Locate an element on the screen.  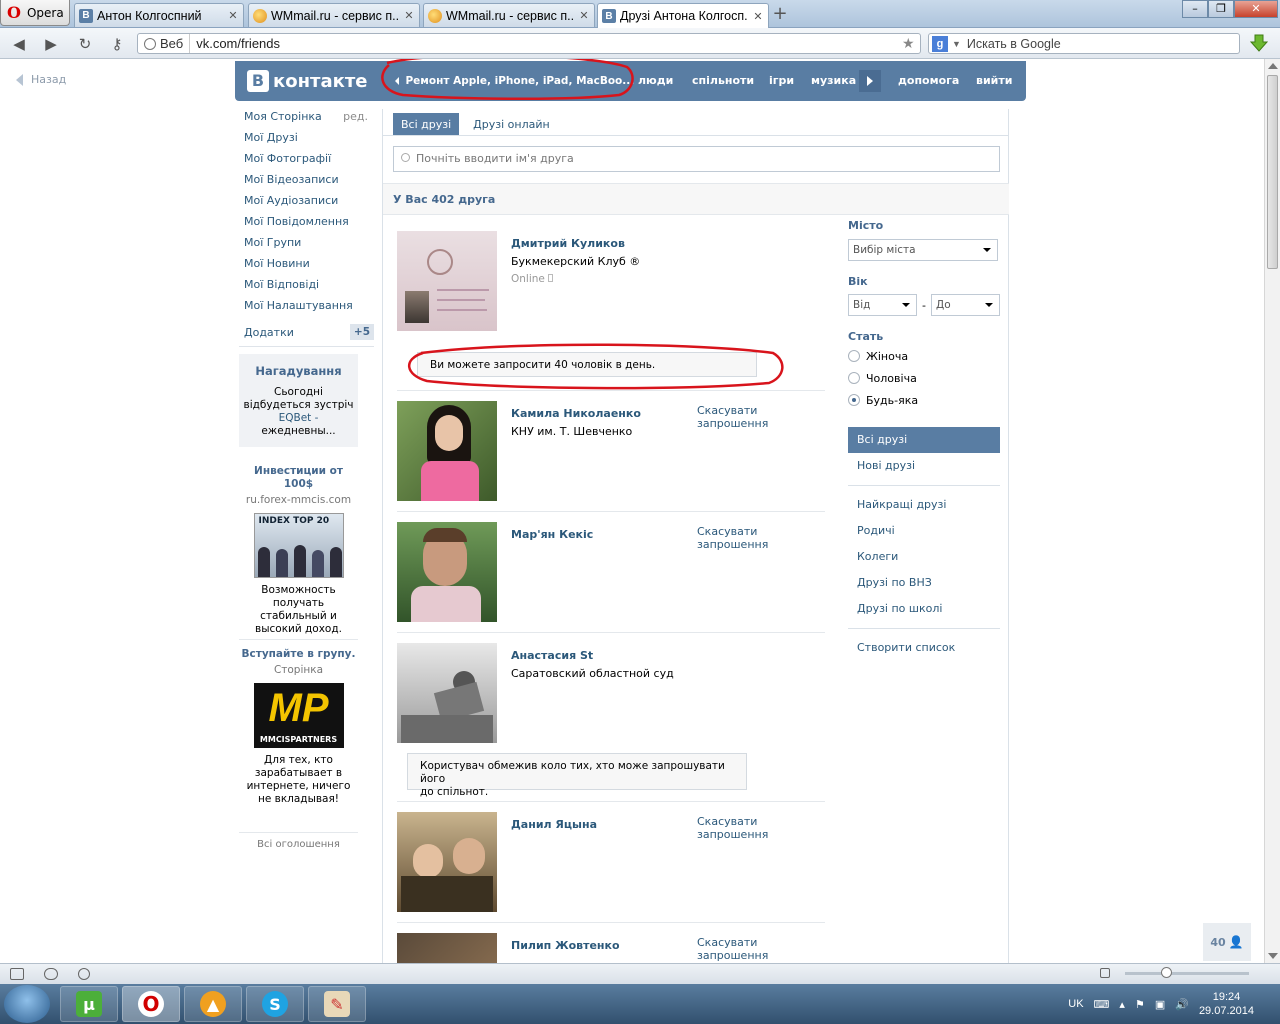
taskbar-aimp: ▲ is located at coordinates (213, 1004).